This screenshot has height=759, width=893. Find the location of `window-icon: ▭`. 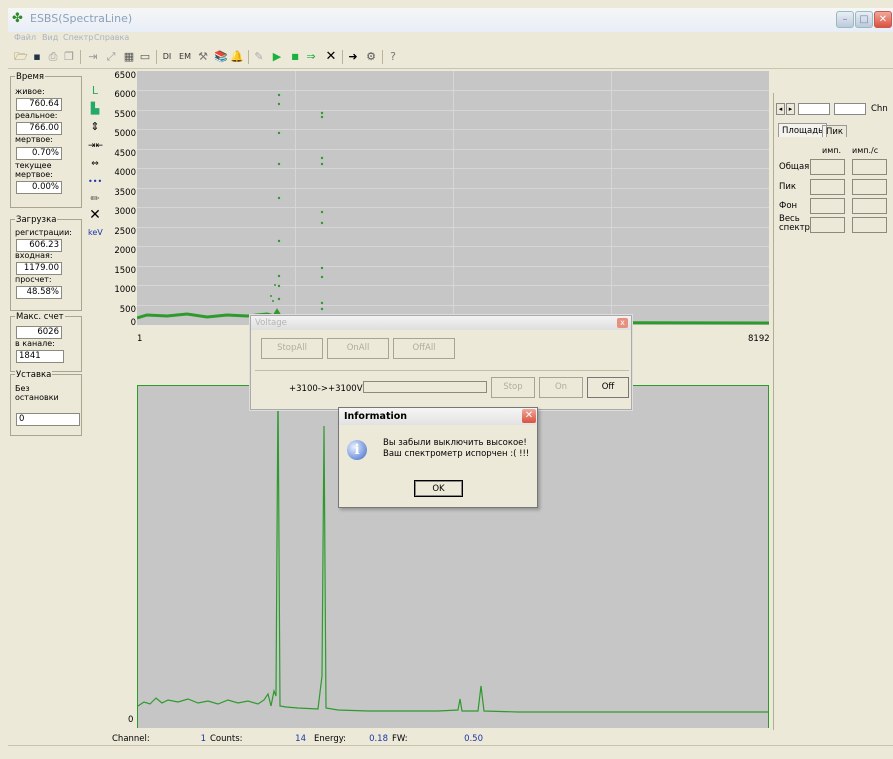

window-icon: ▭ is located at coordinates (145, 57).